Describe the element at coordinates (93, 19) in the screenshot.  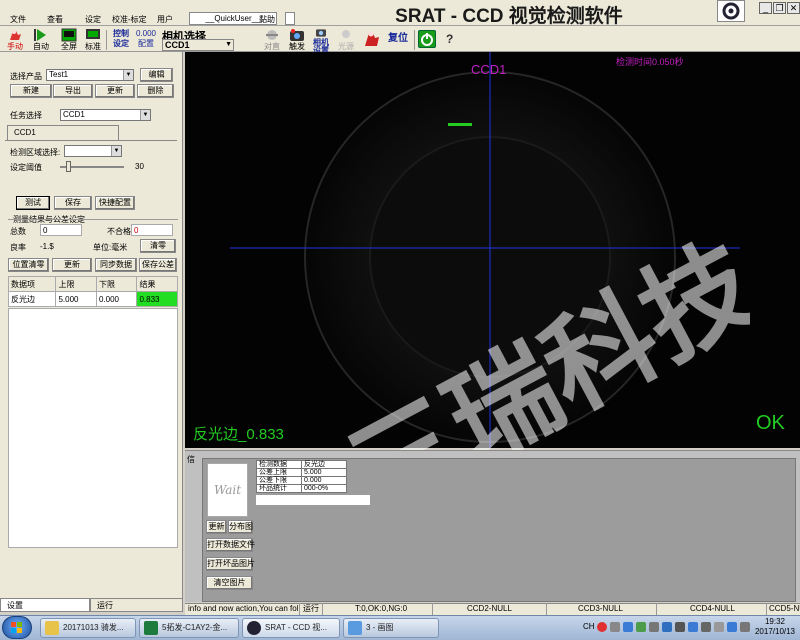
I see `menu-settings: 设定` at that location.